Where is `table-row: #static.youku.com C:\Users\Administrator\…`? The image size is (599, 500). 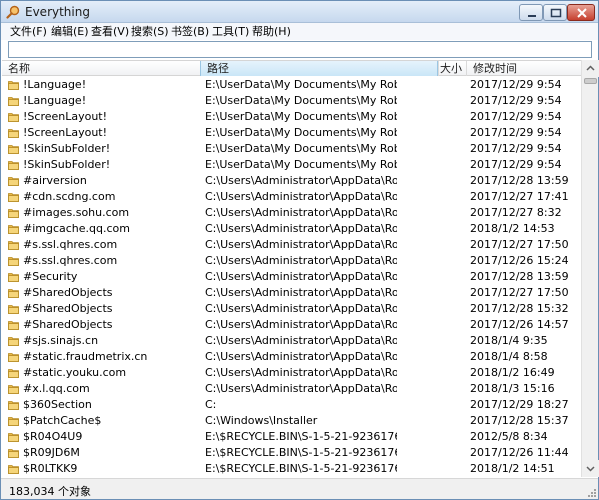
table-row: #static.youku.com C:\Users\Administrator\… is located at coordinates (291, 373).